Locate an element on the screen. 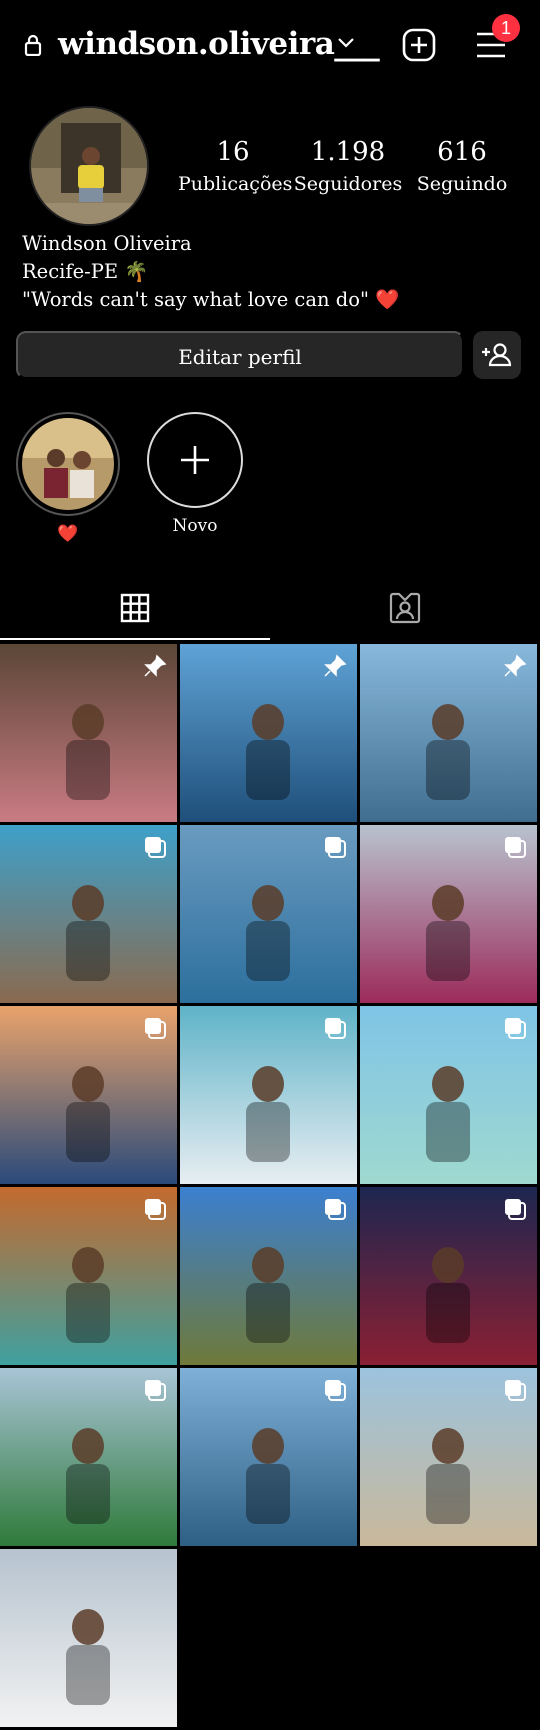 The image size is (540, 1730). new-highlight: Novo is located at coordinates (195, 475).